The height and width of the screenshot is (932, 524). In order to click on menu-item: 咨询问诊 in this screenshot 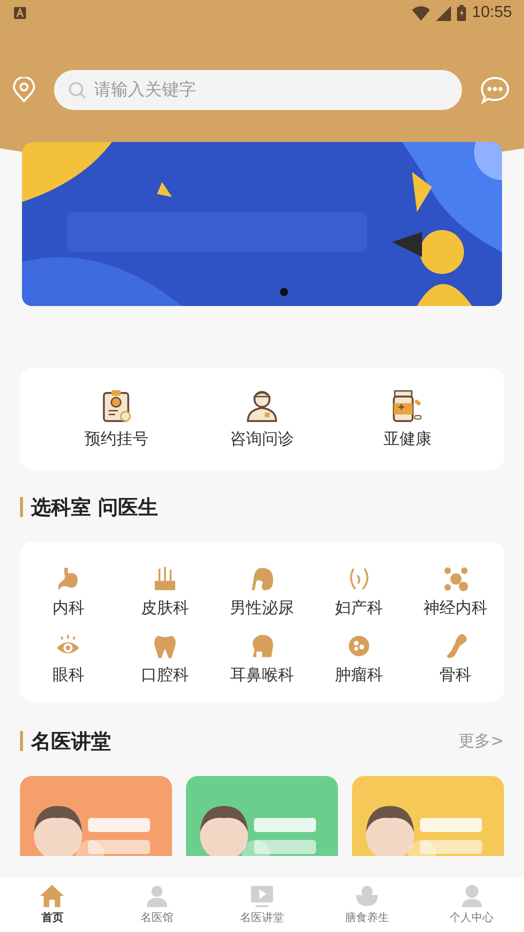, I will do `click(261, 419)`.